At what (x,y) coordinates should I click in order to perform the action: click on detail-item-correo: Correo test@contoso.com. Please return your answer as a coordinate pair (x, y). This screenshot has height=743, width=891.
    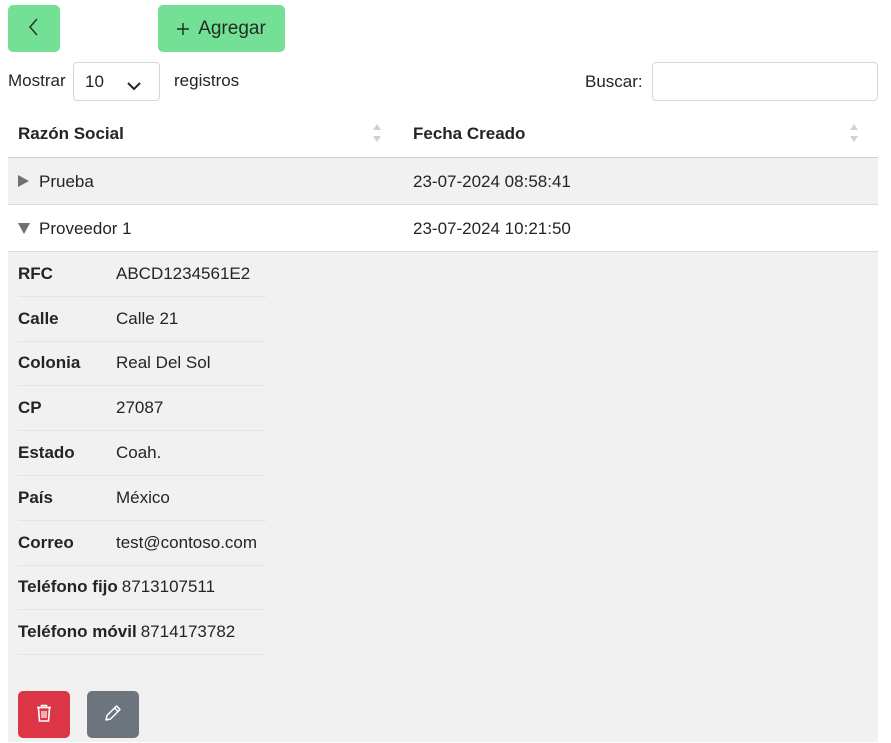
    Looking at the image, I should click on (142, 543).